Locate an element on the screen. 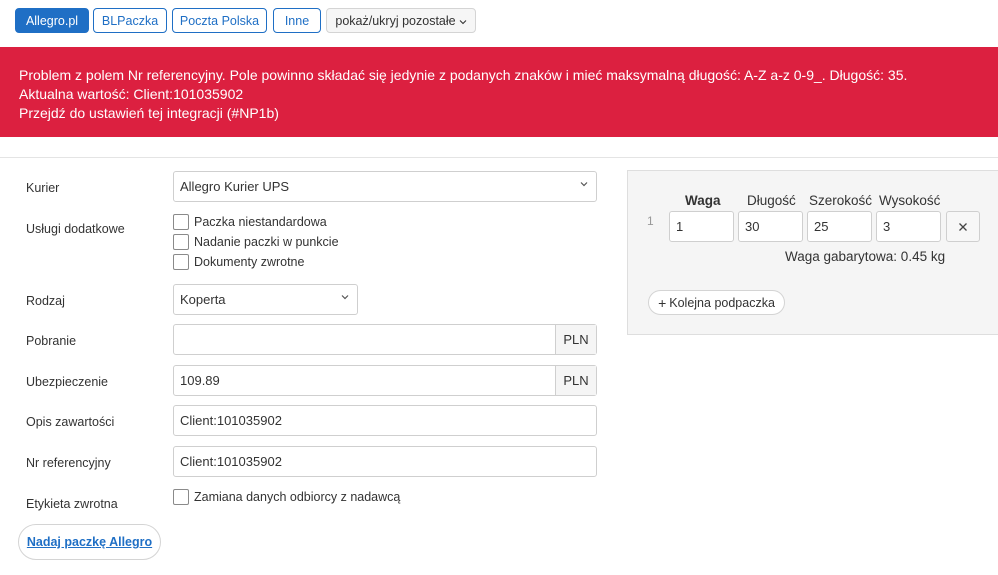  length-input: 30 is located at coordinates (770, 226).